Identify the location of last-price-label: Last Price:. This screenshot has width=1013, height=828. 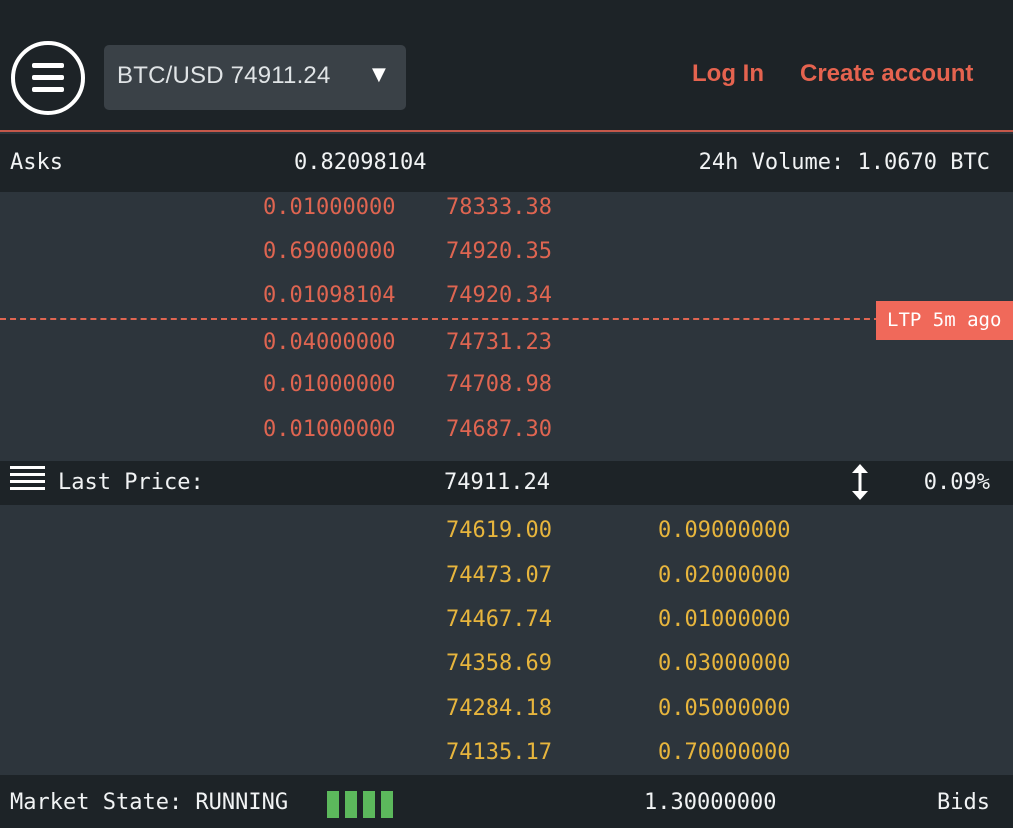
(131, 482).